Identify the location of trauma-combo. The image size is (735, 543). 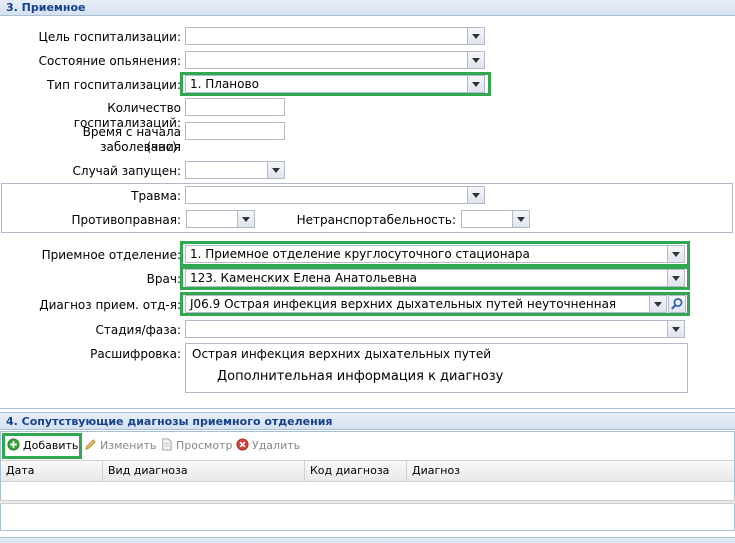
(335, 195).